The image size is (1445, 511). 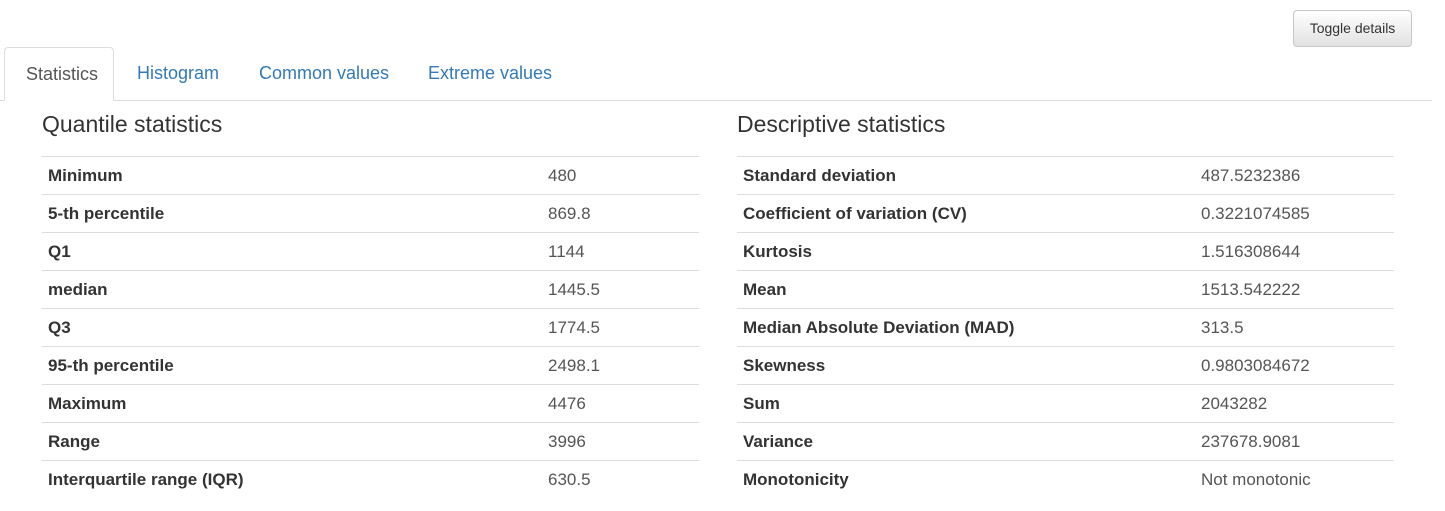 I want to click on row-label: median, so click(x=292, y=289).